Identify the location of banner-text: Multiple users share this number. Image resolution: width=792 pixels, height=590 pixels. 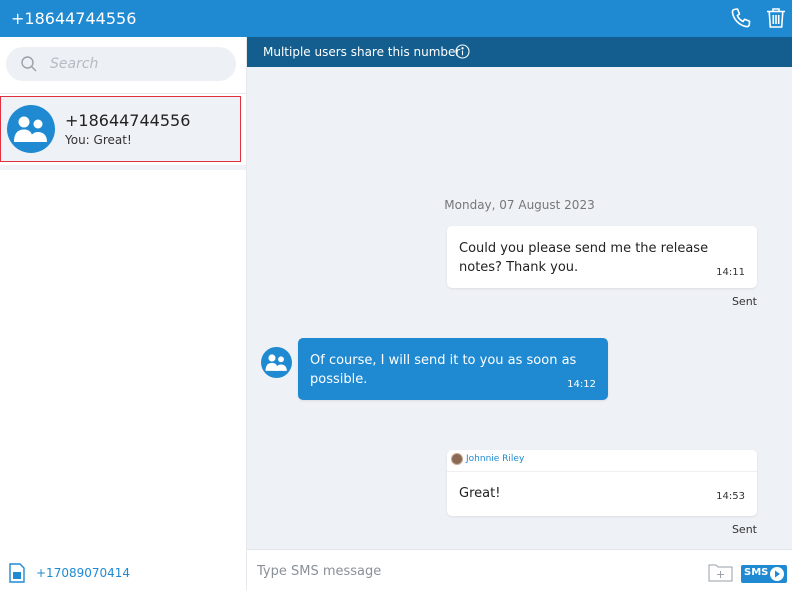
(362, 52).